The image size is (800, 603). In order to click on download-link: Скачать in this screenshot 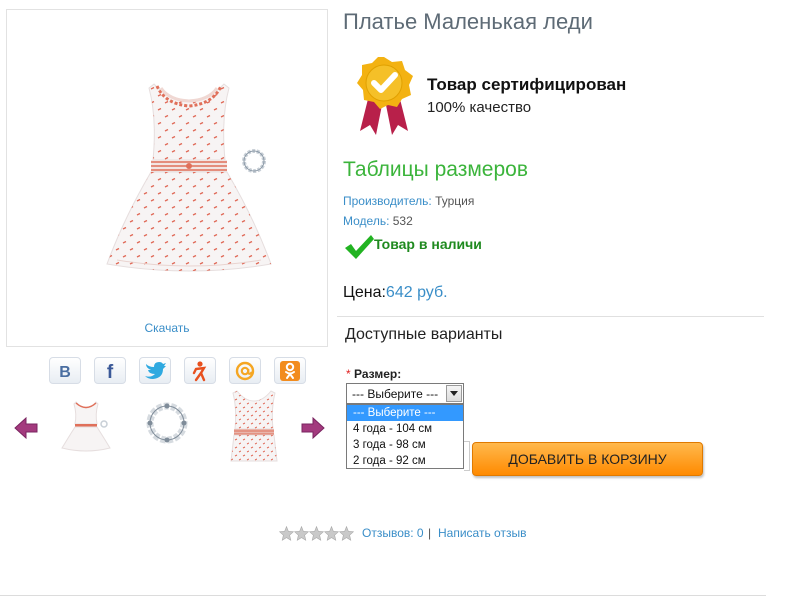, I will do `click(167, 328)`.